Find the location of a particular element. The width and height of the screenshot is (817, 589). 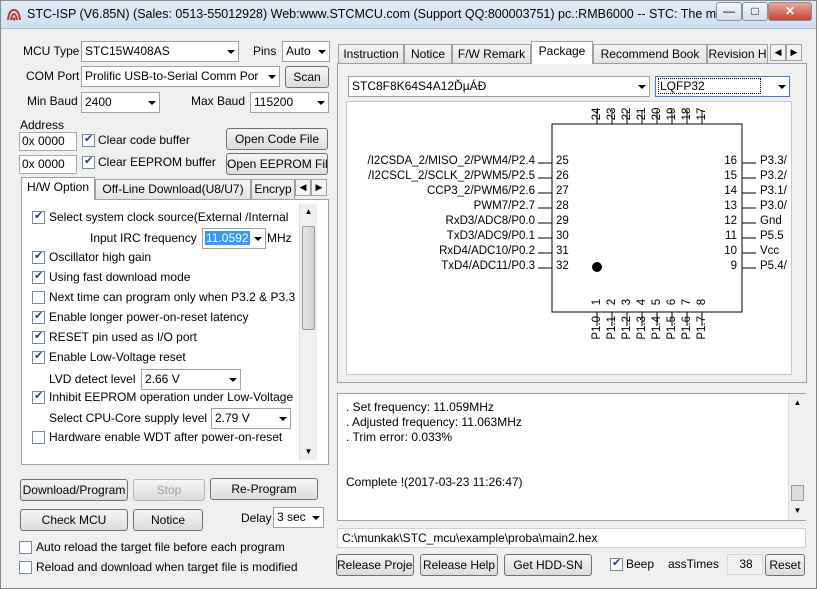

notice-button: Notice is located at coordinates (168, 520).